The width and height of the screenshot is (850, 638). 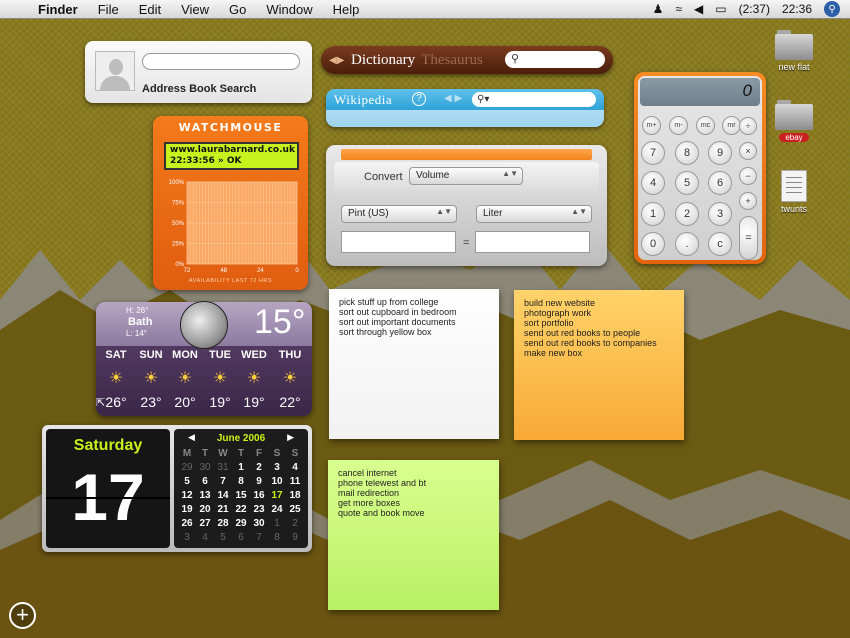 What do you see at coordinates (223, 525) in the screenshot?
I see `calendar-day: 28` at bounding box center [223, 525].